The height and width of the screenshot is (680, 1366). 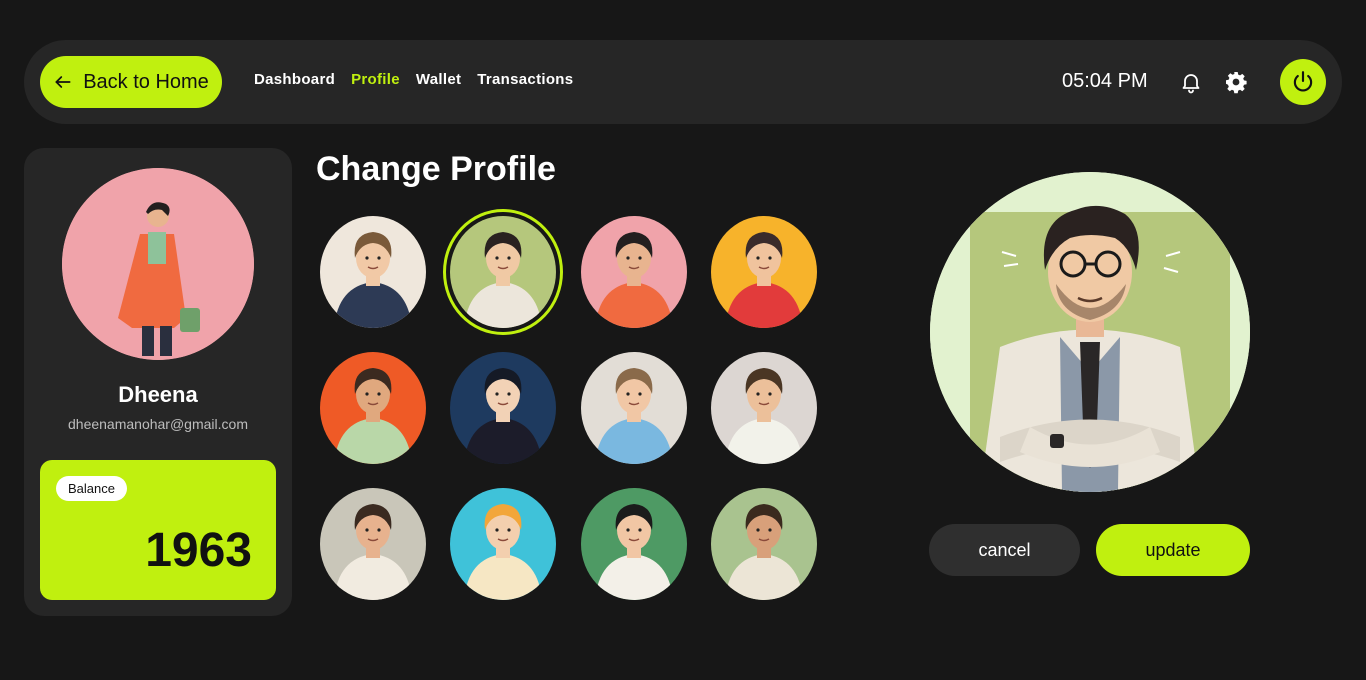 What do you see at coordinates (63, 82) in the screenshot?
I see `arrow-left-icon` at bounding box center [63, 82].